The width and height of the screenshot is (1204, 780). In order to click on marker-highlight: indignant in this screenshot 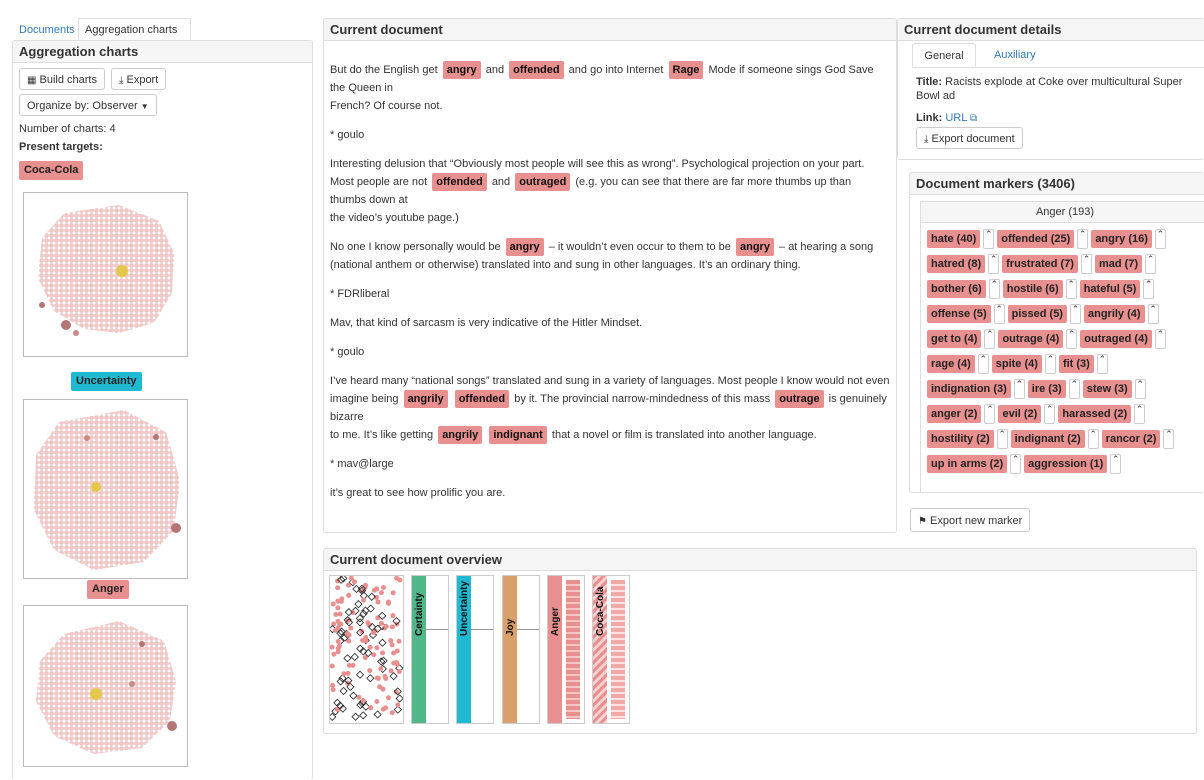, I will do `click(518, 435)`.